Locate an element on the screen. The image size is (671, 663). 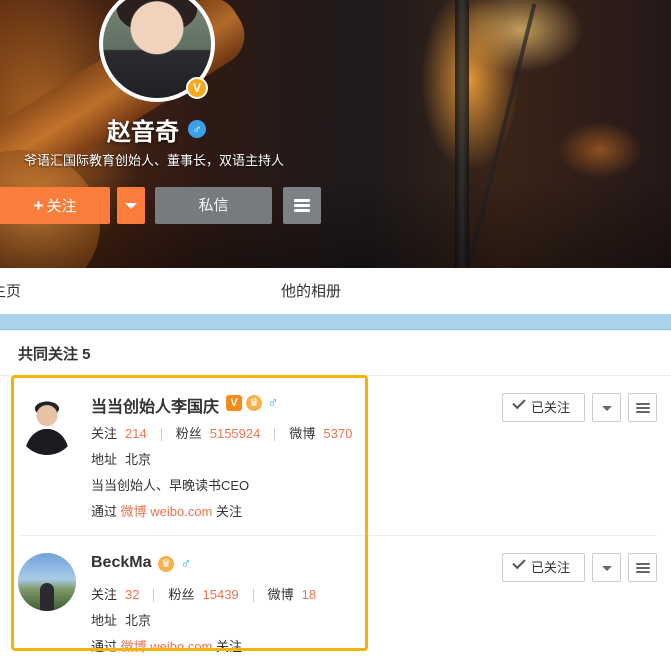
profile-name: 赵音奇 is located at coordinates (143, 132).